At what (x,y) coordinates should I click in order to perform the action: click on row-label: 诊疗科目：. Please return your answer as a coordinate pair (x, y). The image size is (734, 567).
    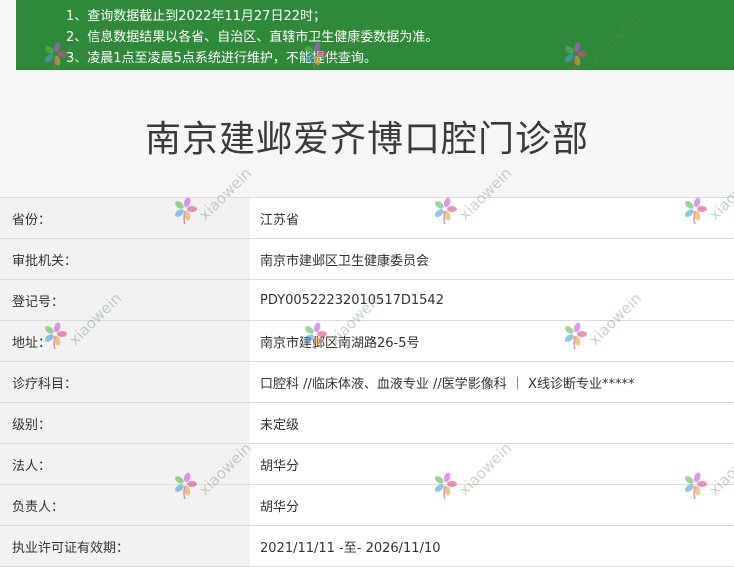
    Looking at the image, I should click on (125, 382).